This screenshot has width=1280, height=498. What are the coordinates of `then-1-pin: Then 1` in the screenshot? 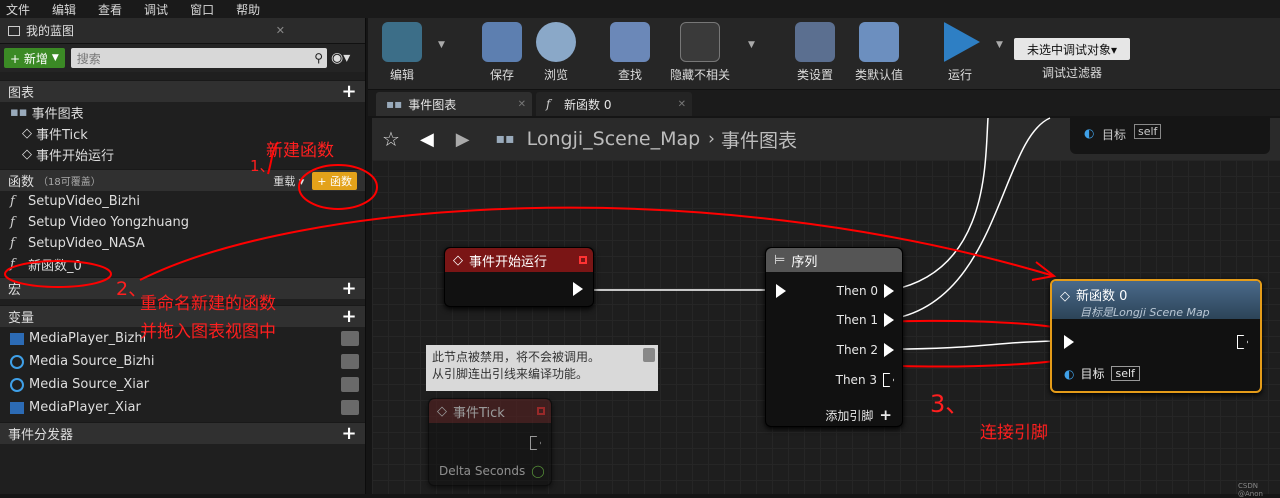 It's located at (865, 320).